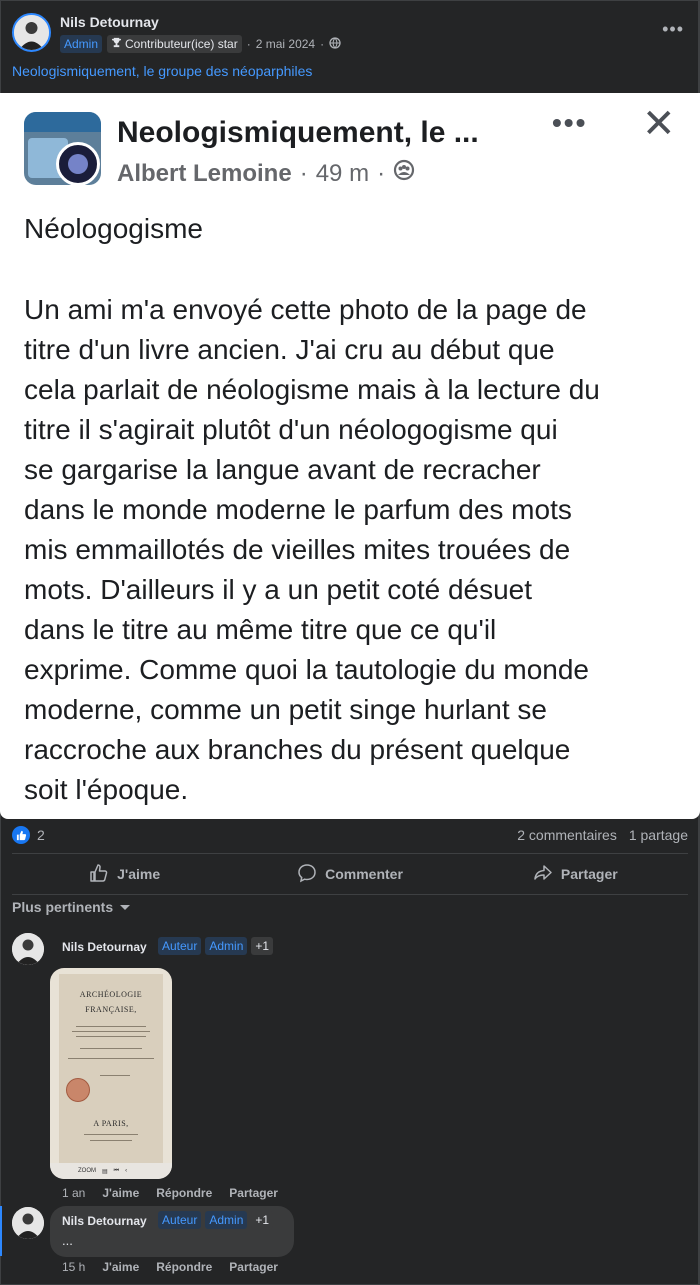 The image size is (700, 1285). I want to click on post-date: 2 mai 2024, so click(285, 44).